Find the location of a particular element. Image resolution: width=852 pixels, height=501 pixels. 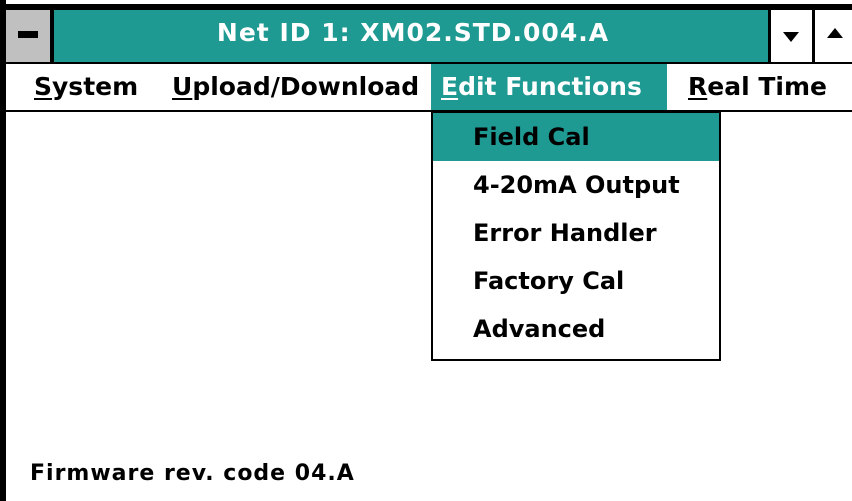

menu-item-error-handler: Error Handler is located at coordinates (576, 233).